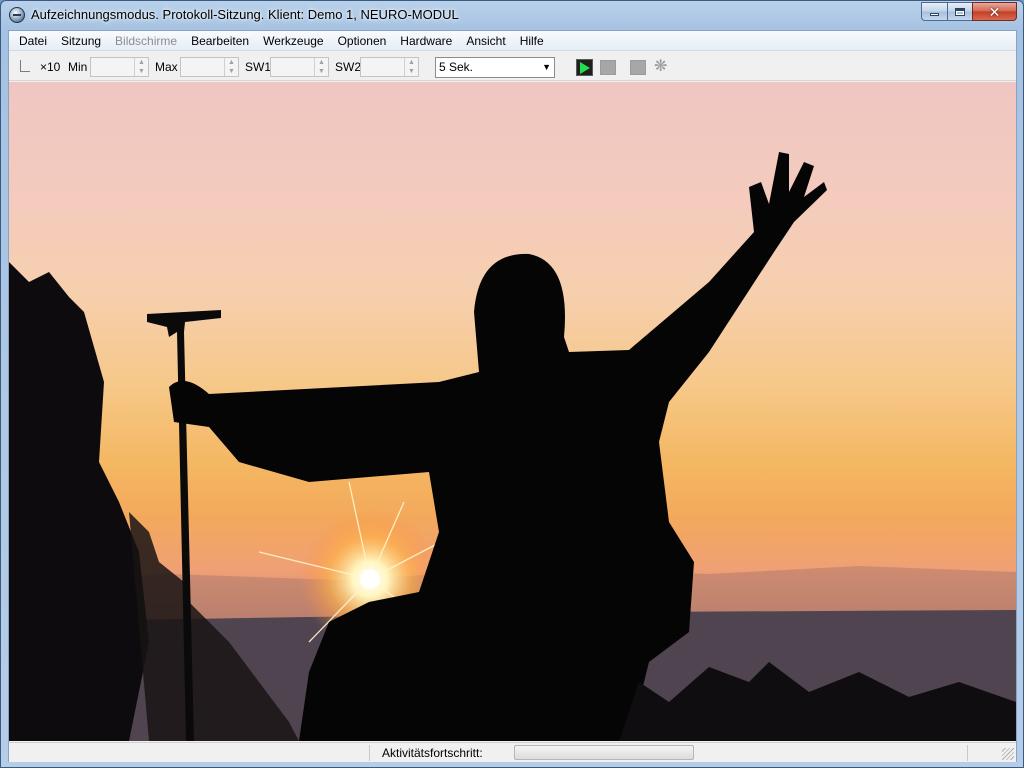 The image size is (1024, 768). Describe the element at coordinates (389, 67) in the screenshot. I see `sw2-spinbox: ▲ ▼` at that location.